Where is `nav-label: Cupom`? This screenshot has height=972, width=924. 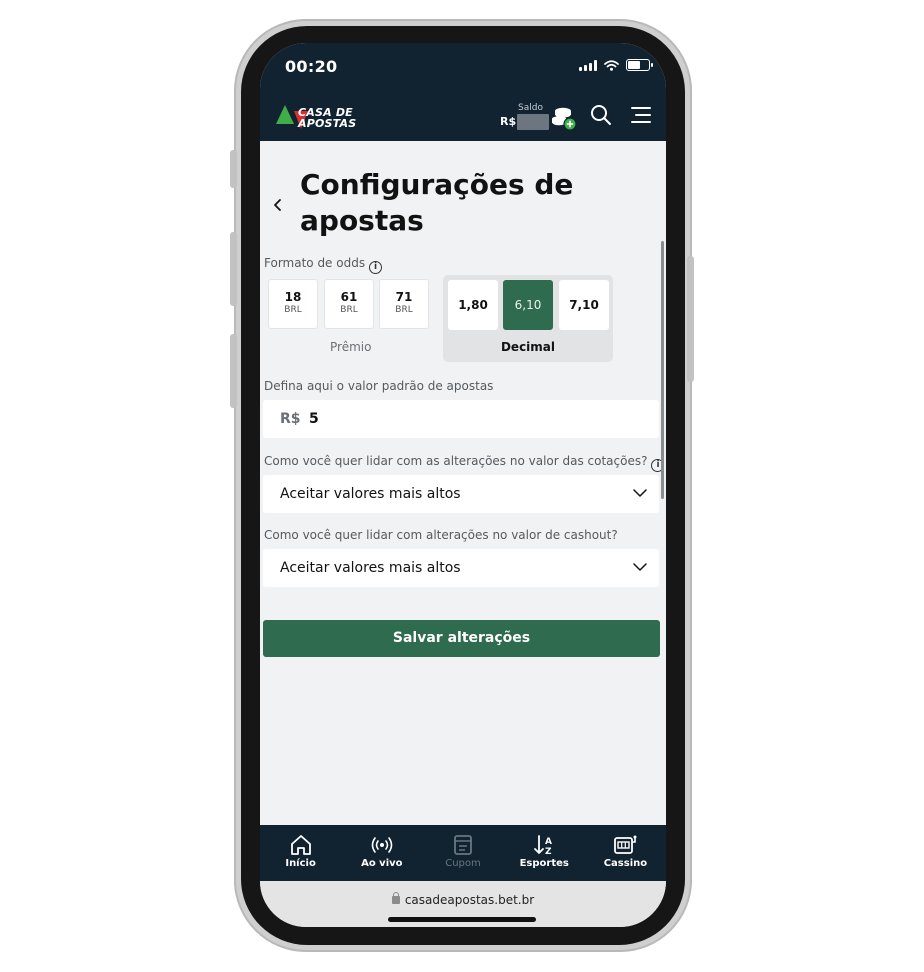 nav-label: Cupom is located at coordinates (463, 863).